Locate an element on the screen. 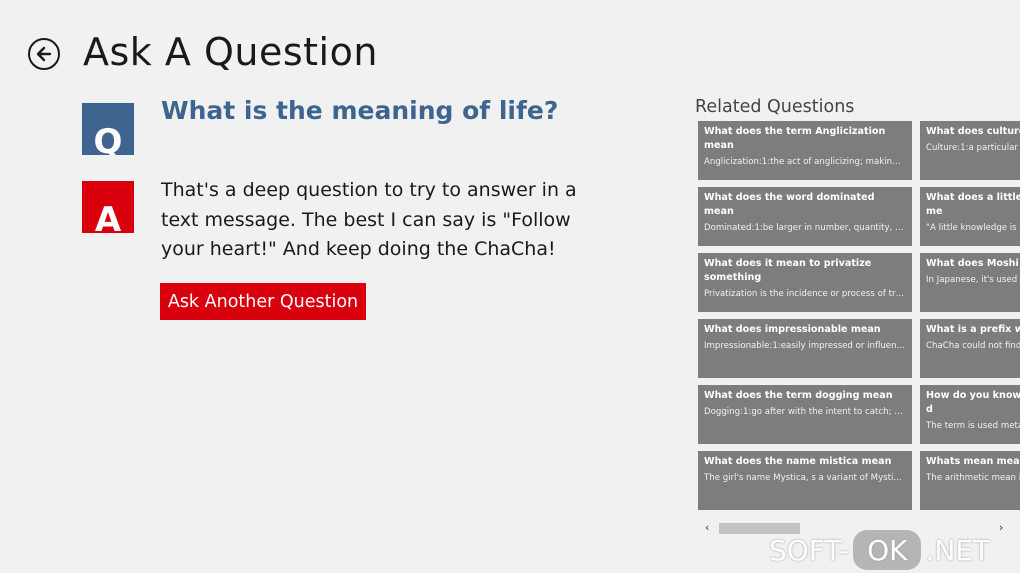 The image size is (1020, 573). related-question-tile: Whats mean mean The arithmetic mean is is located at coordinates (970, 480).